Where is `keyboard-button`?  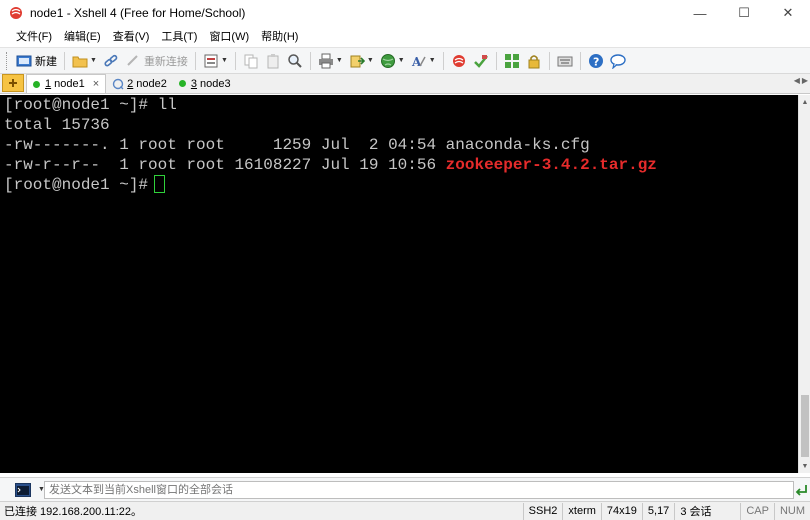
keyboard-button is located at coordinates (565, 61).